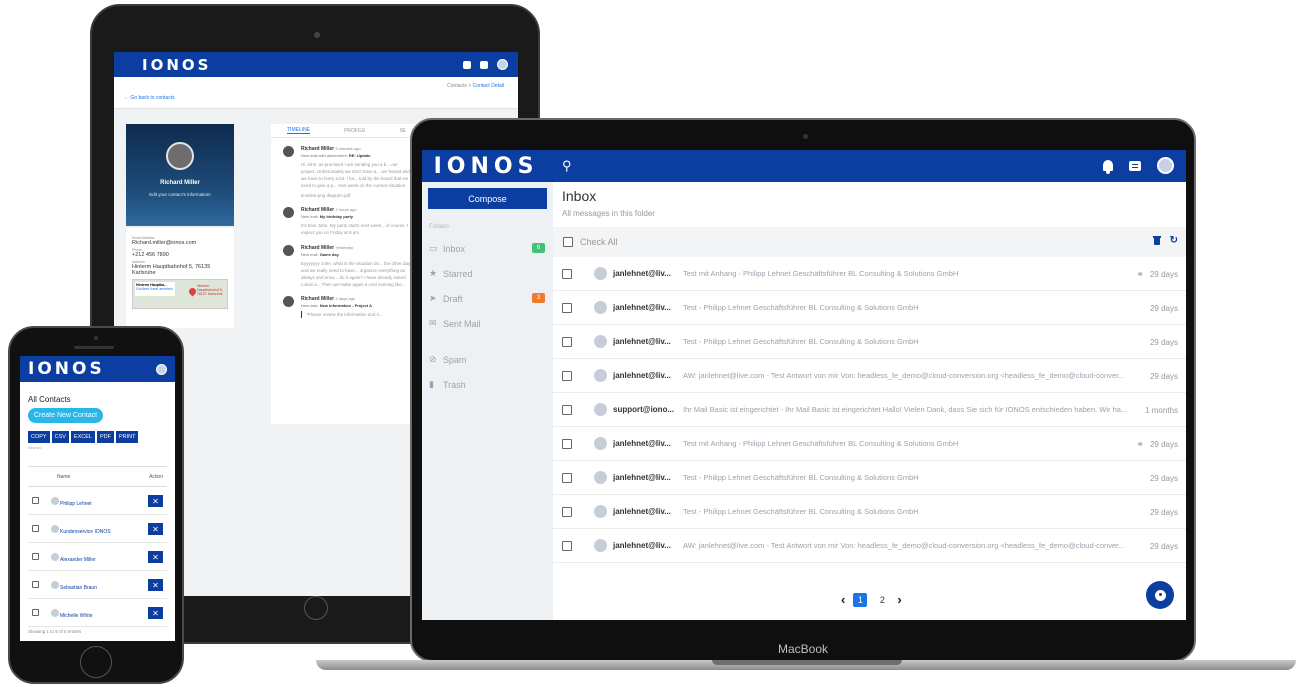 The image size is (1301, 685). Describe the element at coordinates (324, 155) in the screenshot. I see `timeline-title-prefix: New mail with attachment:` at that location.